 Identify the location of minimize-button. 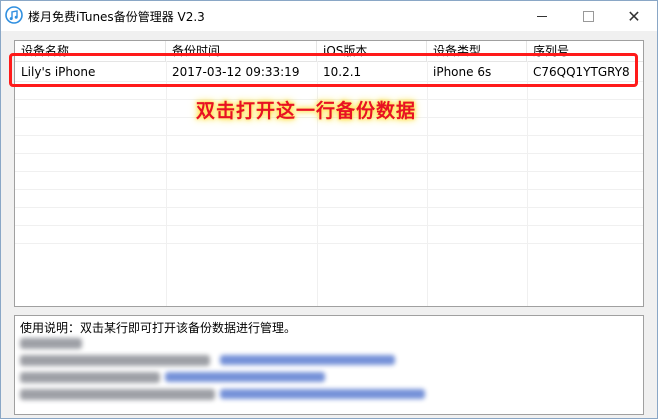
(542, 16).